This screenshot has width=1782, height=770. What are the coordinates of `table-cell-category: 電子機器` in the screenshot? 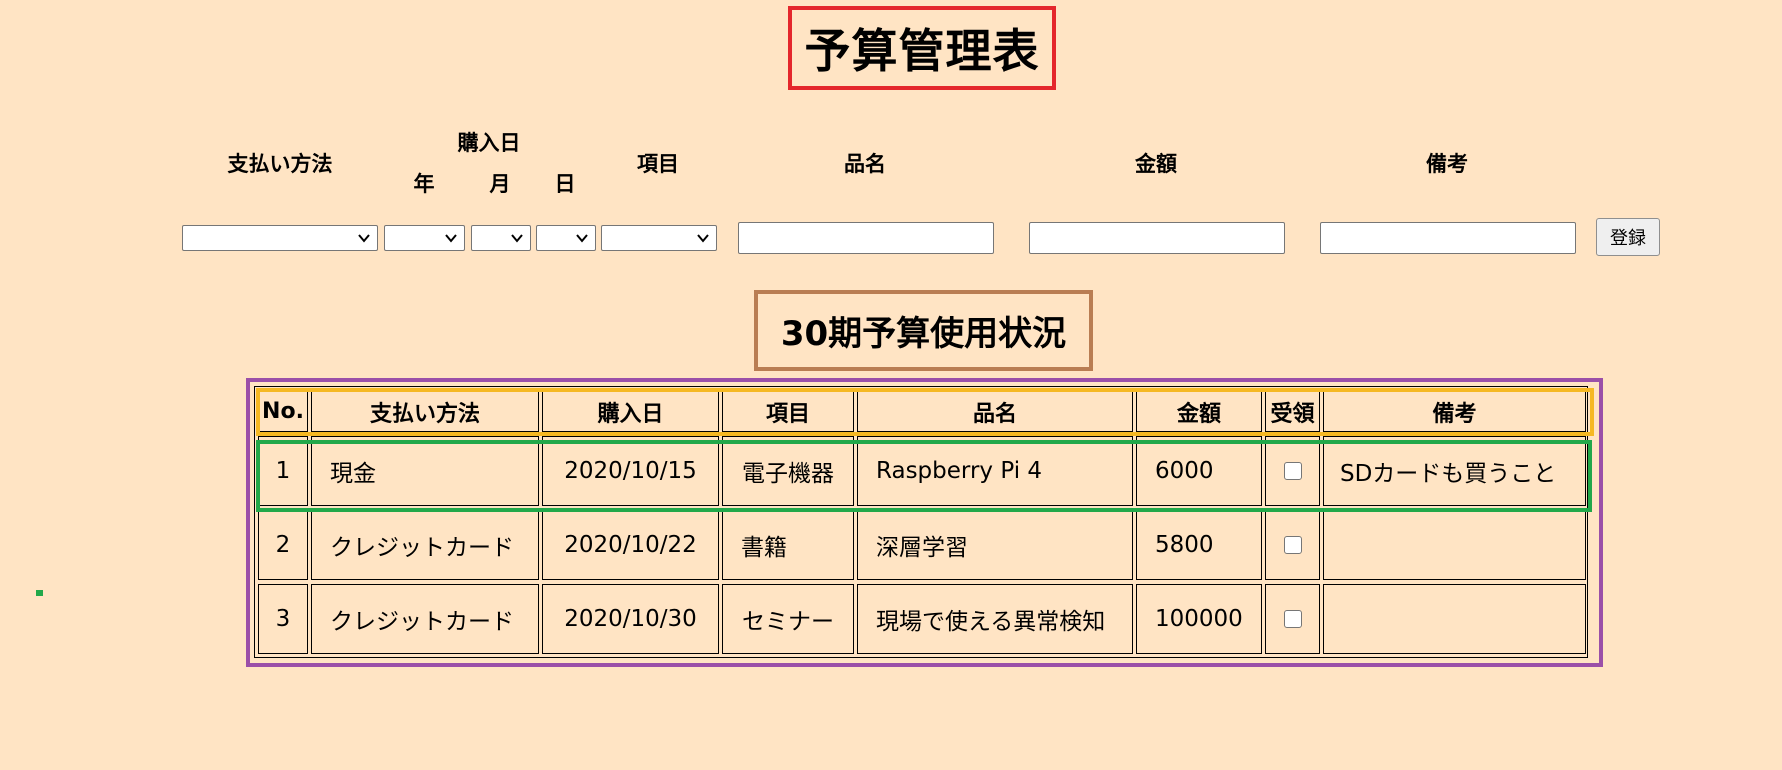 It's located at (788, 471).